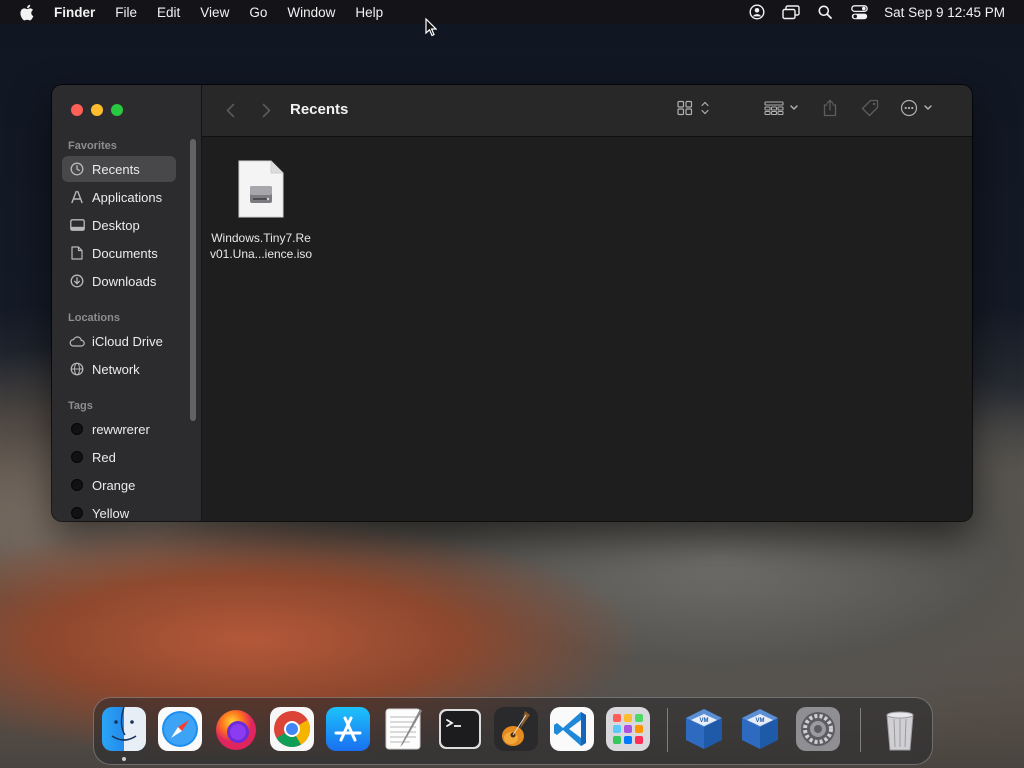 This screenshot has height=768, width=1024. I want to click on menu-window: Window, so click(311, 12).